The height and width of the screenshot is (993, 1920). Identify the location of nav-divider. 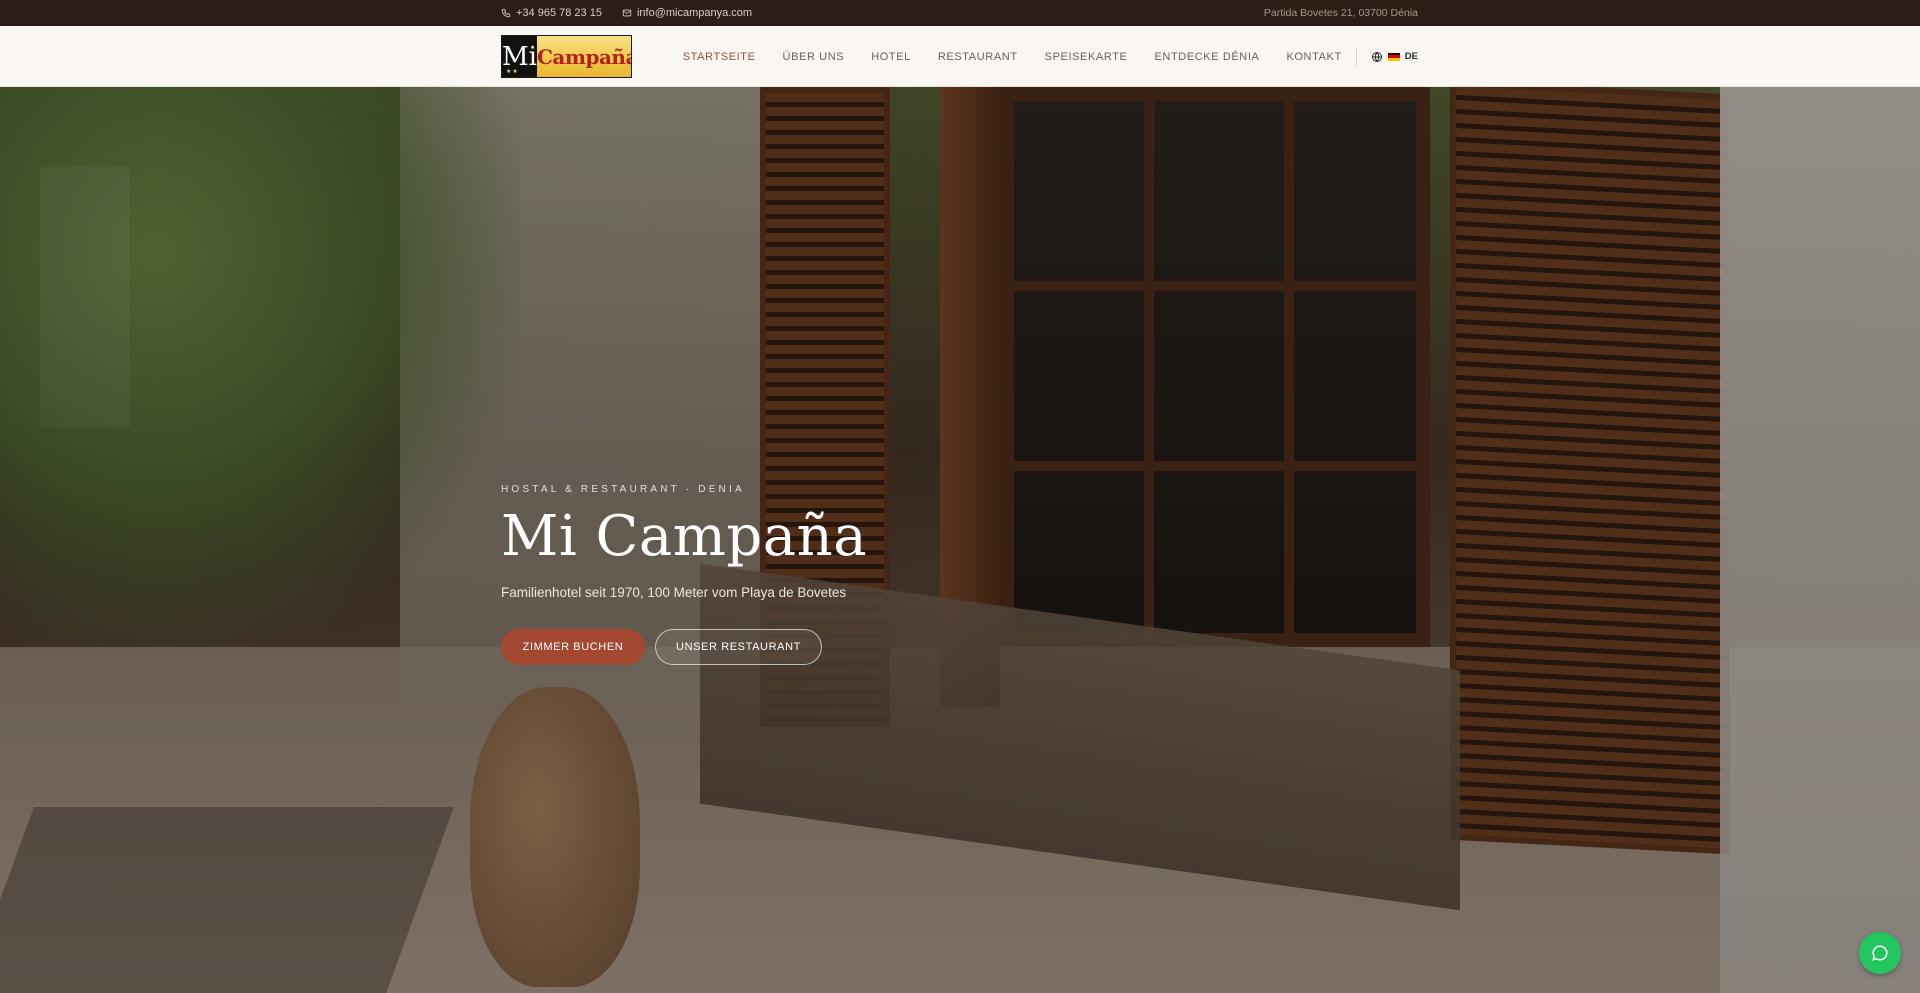
(1356, 56).